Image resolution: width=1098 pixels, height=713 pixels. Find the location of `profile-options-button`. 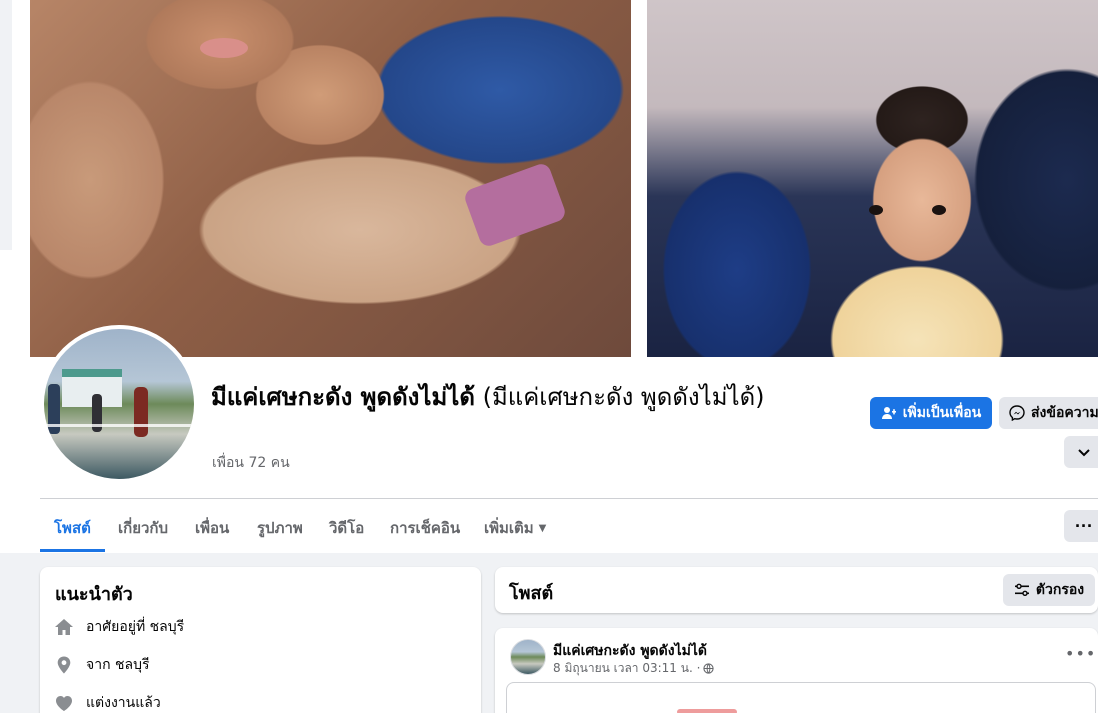

profile-options-button is located at coordinates (1081, 452).